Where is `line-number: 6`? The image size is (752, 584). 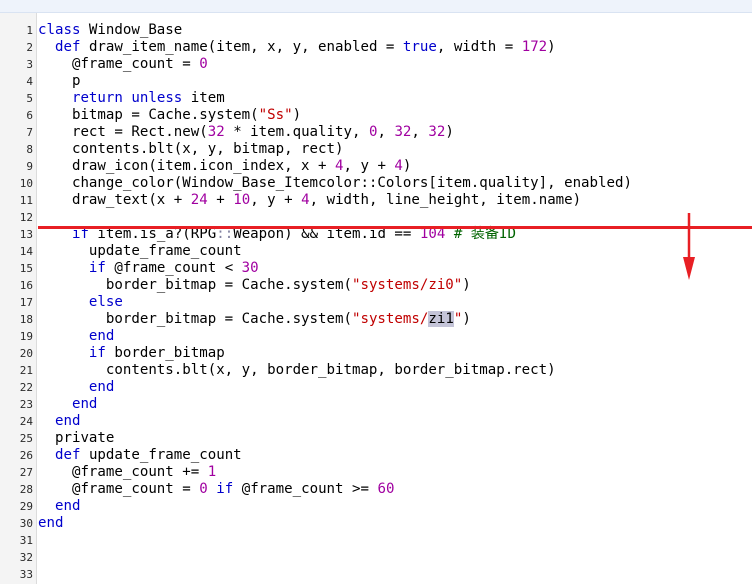
line-number: 6 is located at coordinates (29, 115).